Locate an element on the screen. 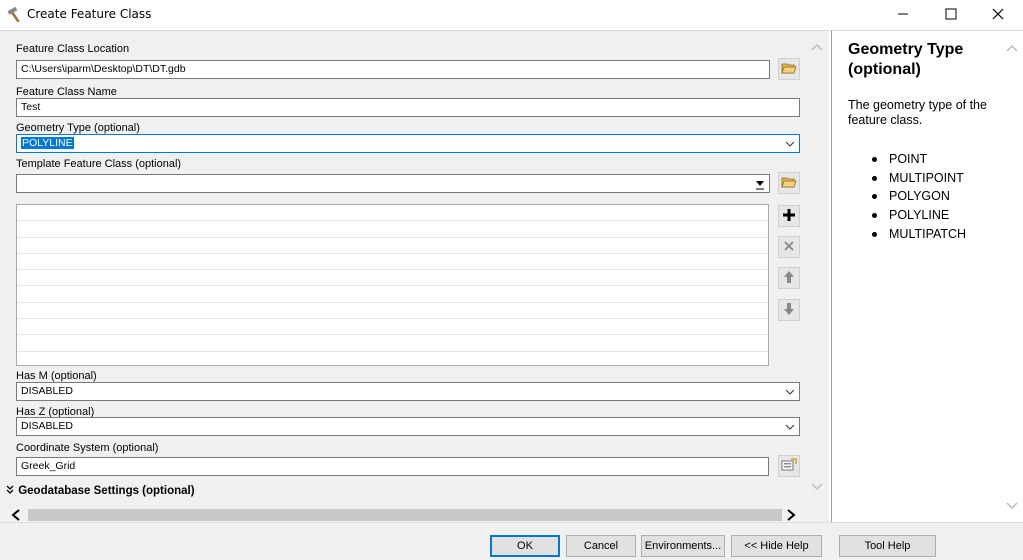 This screenshot has width=1023, height=560. close-icon is located at coordinates (998, 15).